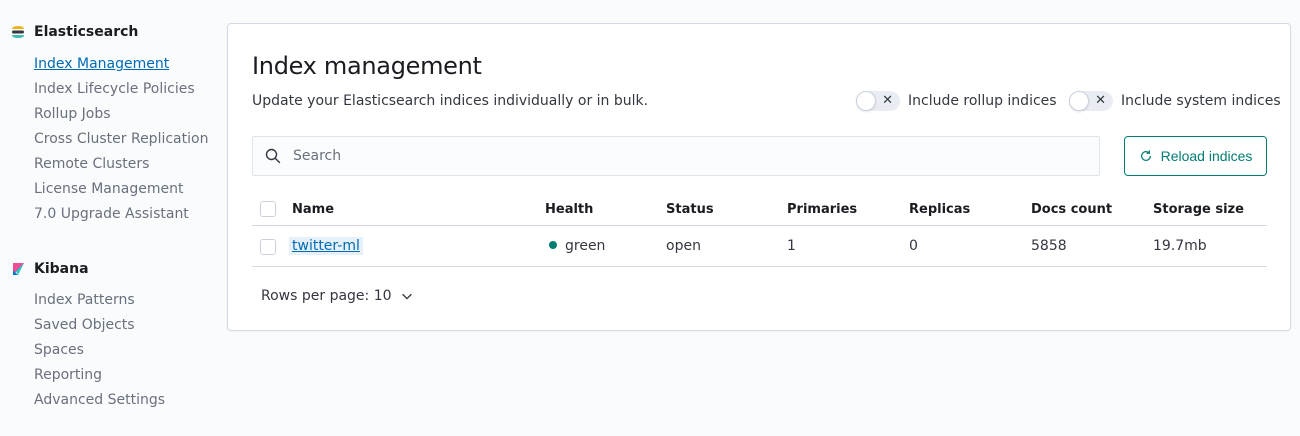  What do you see at coordinates (1071, 209) in the screenshot?
I see `column-header-docs-count: Docs count` at bounding box center [1071, 209].